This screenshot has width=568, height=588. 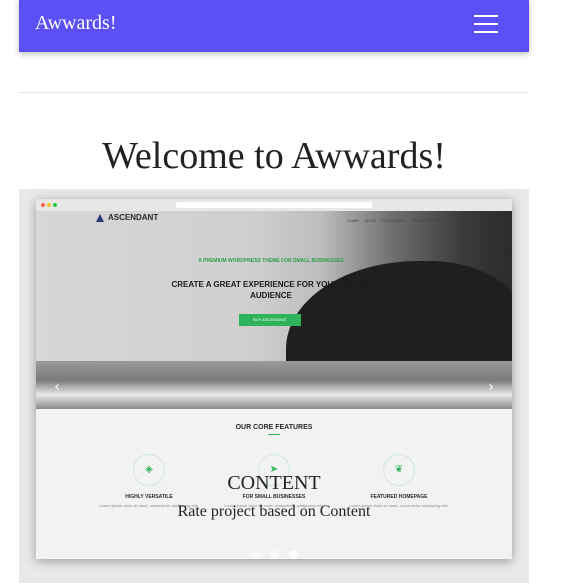 What do you see at coordinates (274, 427) in the screenshot?
I see `site-section-title: OUR CORE FEATURES` at bounding box center [274, 427].